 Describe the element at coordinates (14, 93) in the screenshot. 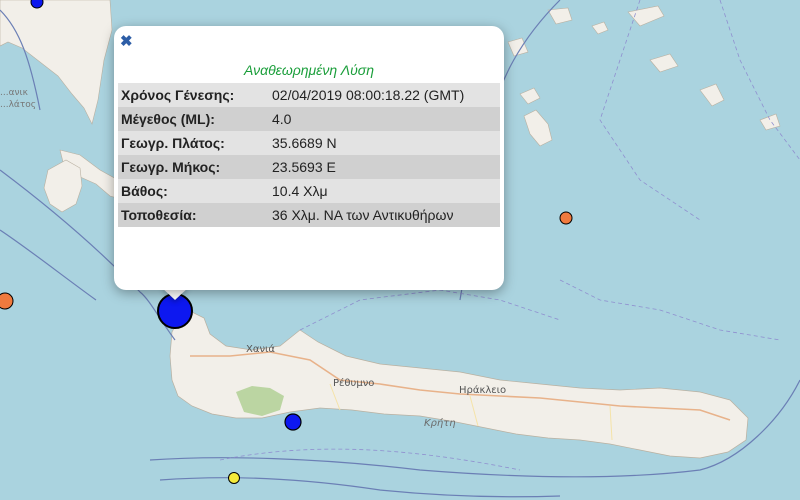

I see `label-edge-top: ...ανικ` at that location.